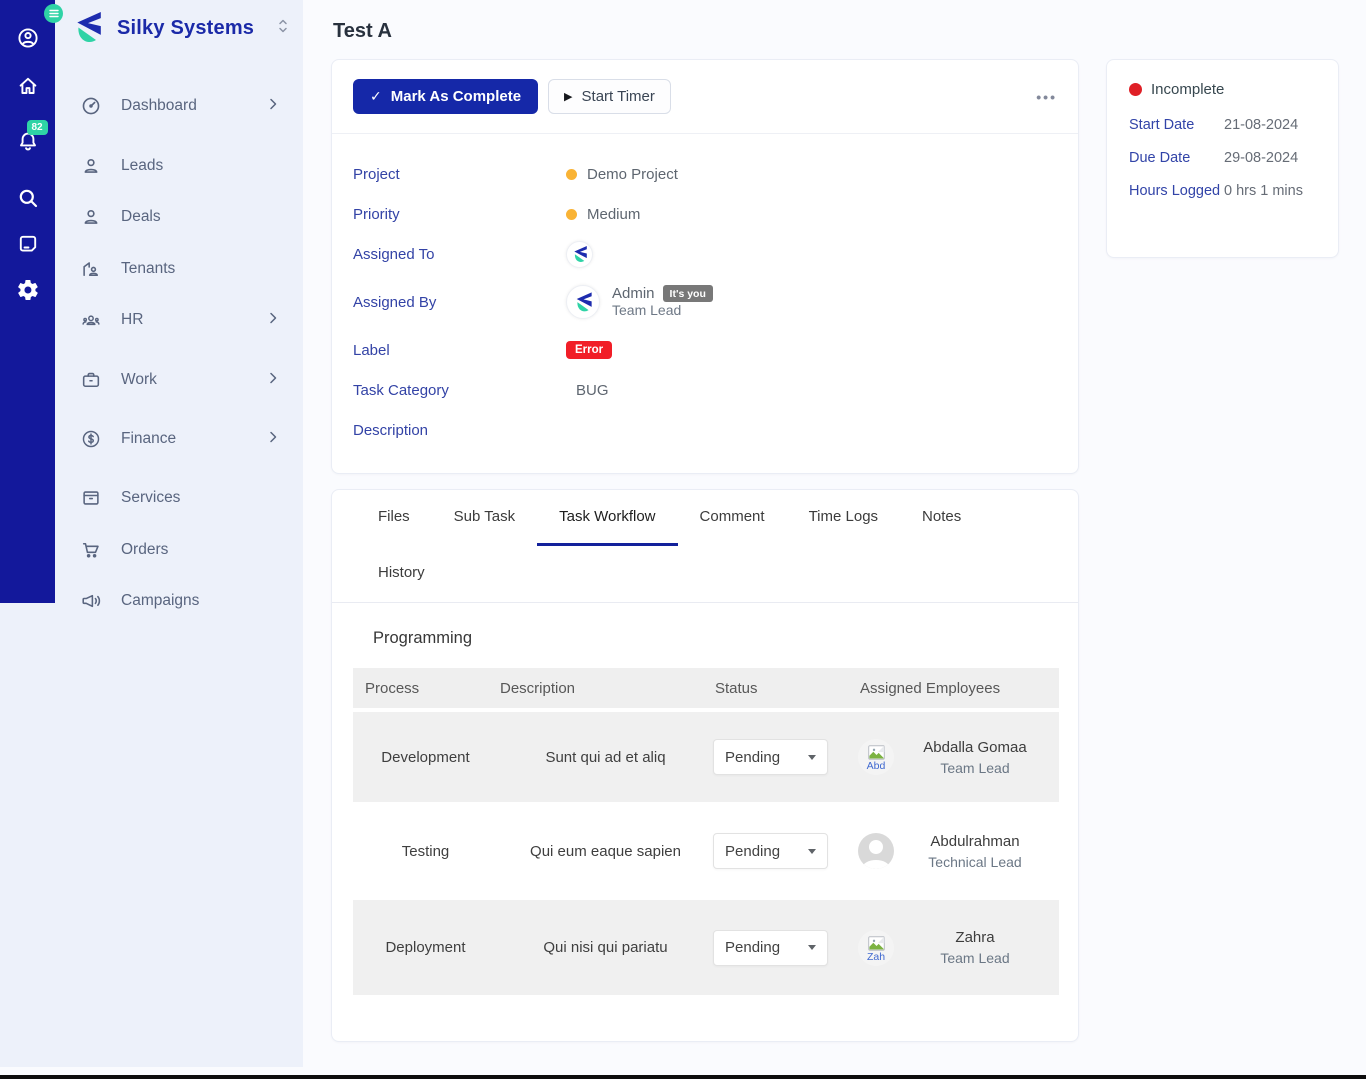 Image resolution: width=1366 pixels, height=1079 pixels. What do you see at coordinates (975, 767) in the screenshot?
I see `employee-role: Team Lead` at bounding box center [975, 767].